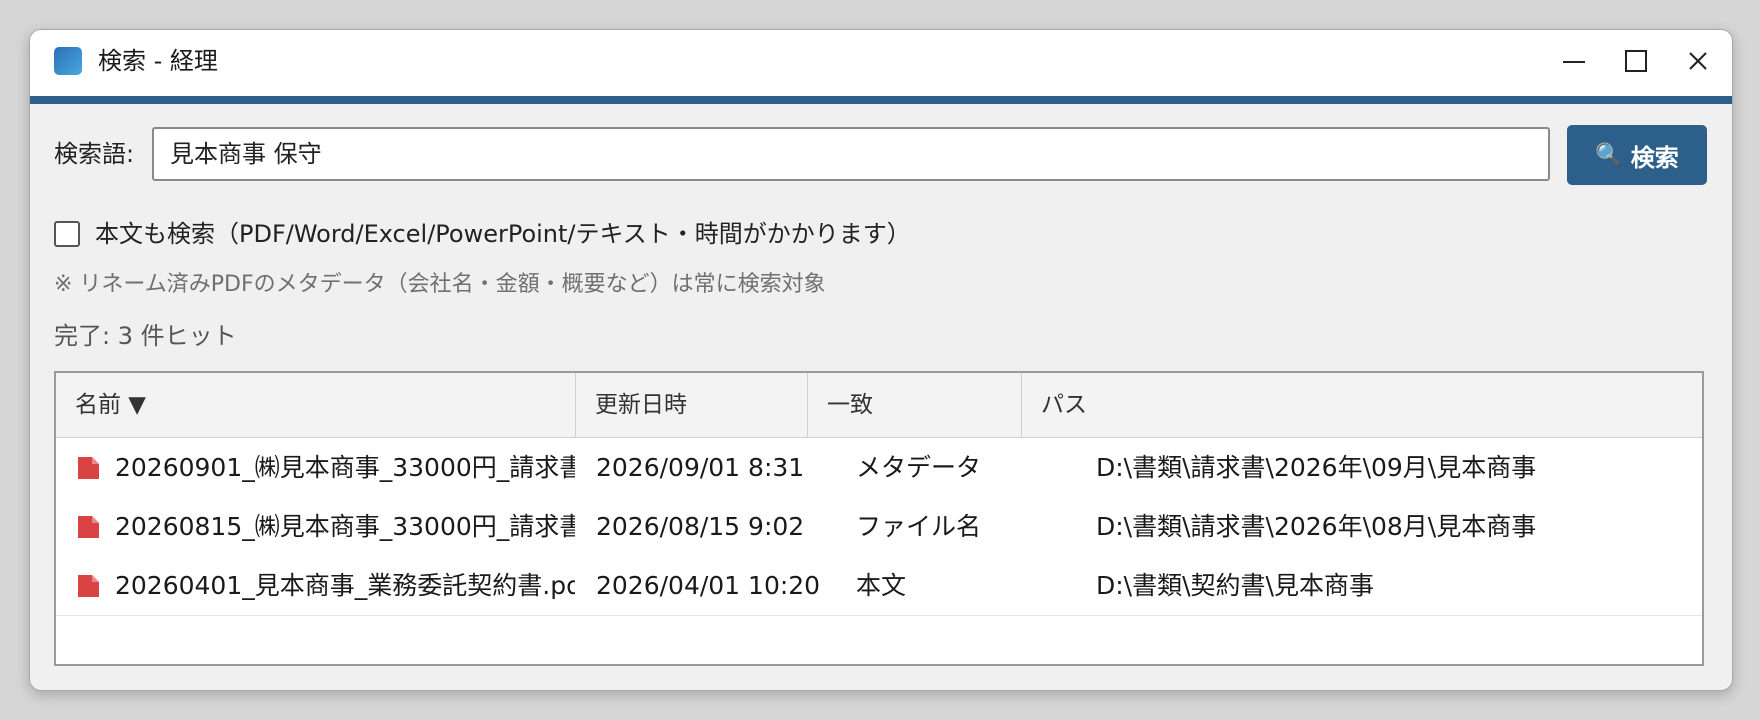 Image resolution: width=1760 pixels, height=720 pixels. What do you see at coordinates (700, 467) in the screenshot?
I see `modified-date: 2026/09/01 8:31` at bounding box center [700, 467].